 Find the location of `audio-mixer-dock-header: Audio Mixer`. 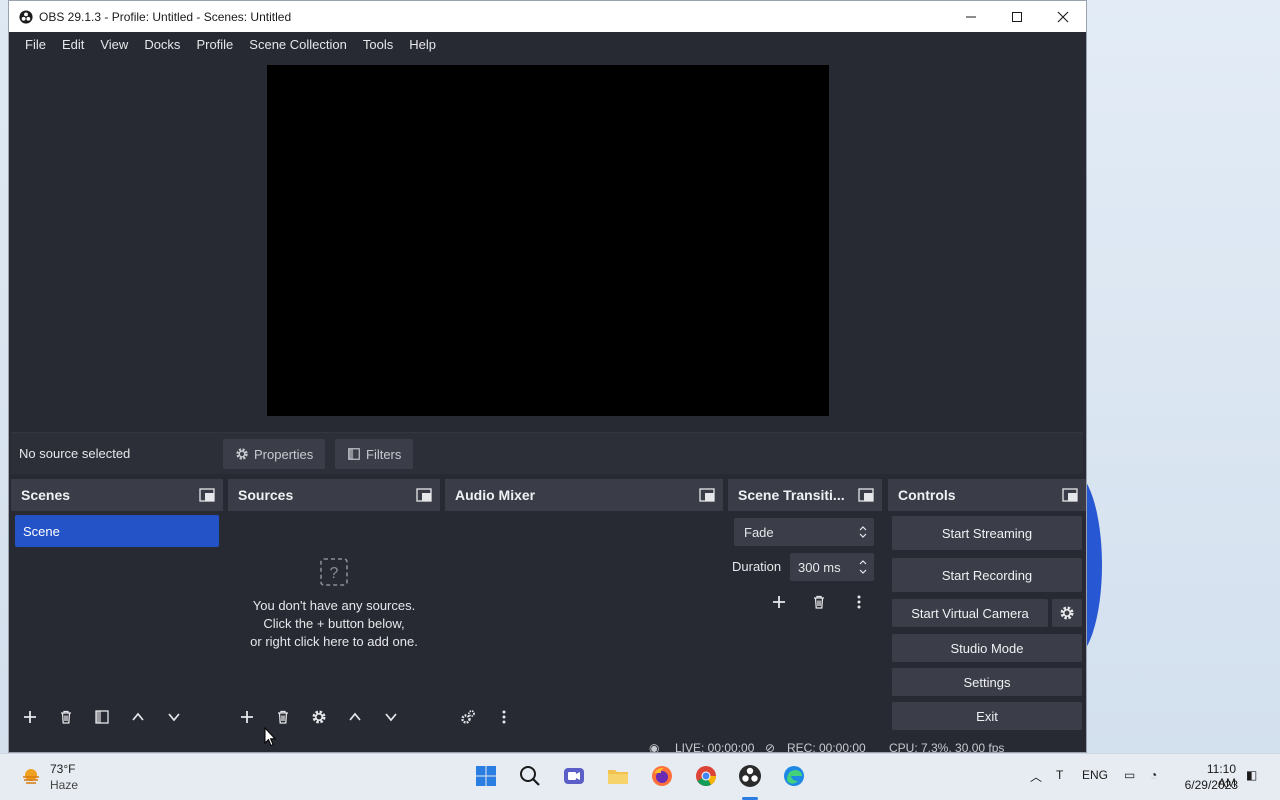

audio-mixer-dock-header: Audio Mixer is located at coordinates (584, 495).